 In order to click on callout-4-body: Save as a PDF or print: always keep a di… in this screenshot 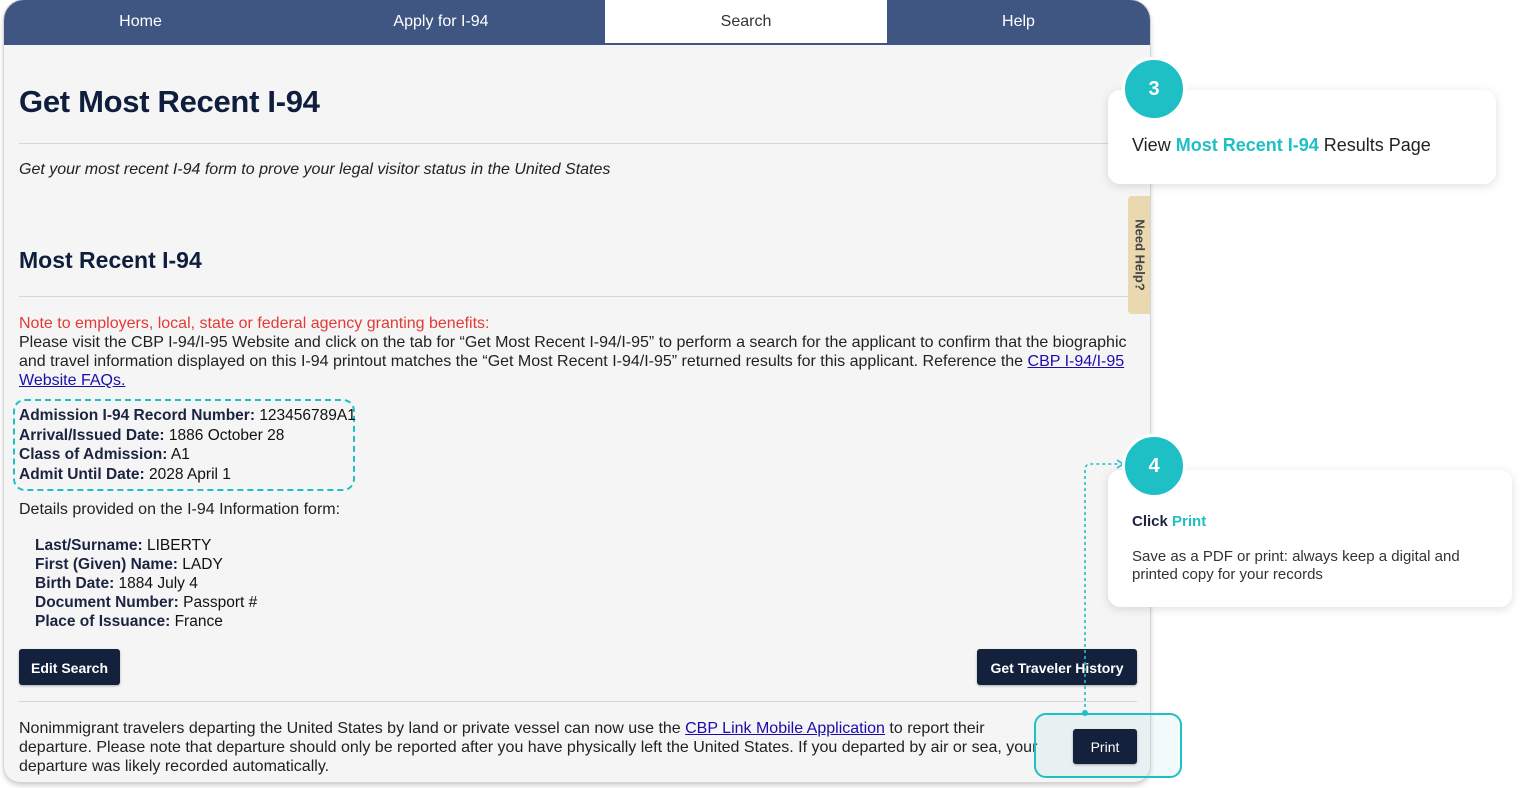, I will do `click(1296, 565)`.